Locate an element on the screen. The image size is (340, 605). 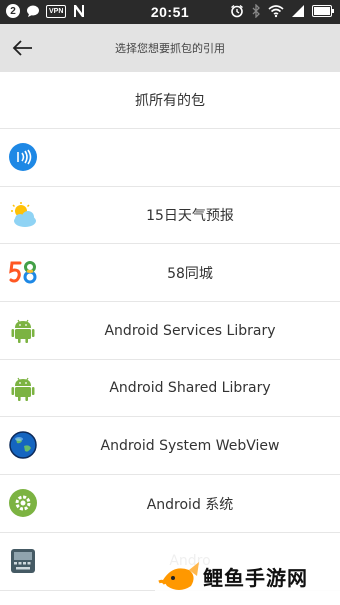
list-item: Android System WebView is located at coordinates (170, 446).